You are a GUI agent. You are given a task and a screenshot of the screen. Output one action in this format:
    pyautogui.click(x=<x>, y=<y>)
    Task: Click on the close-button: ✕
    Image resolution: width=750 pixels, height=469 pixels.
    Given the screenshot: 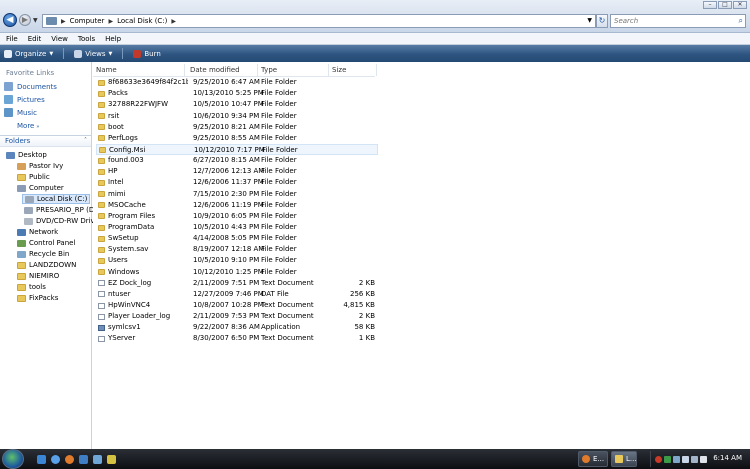 What is the action you would take?
    pyautogui.click(x=740, y=5)
    